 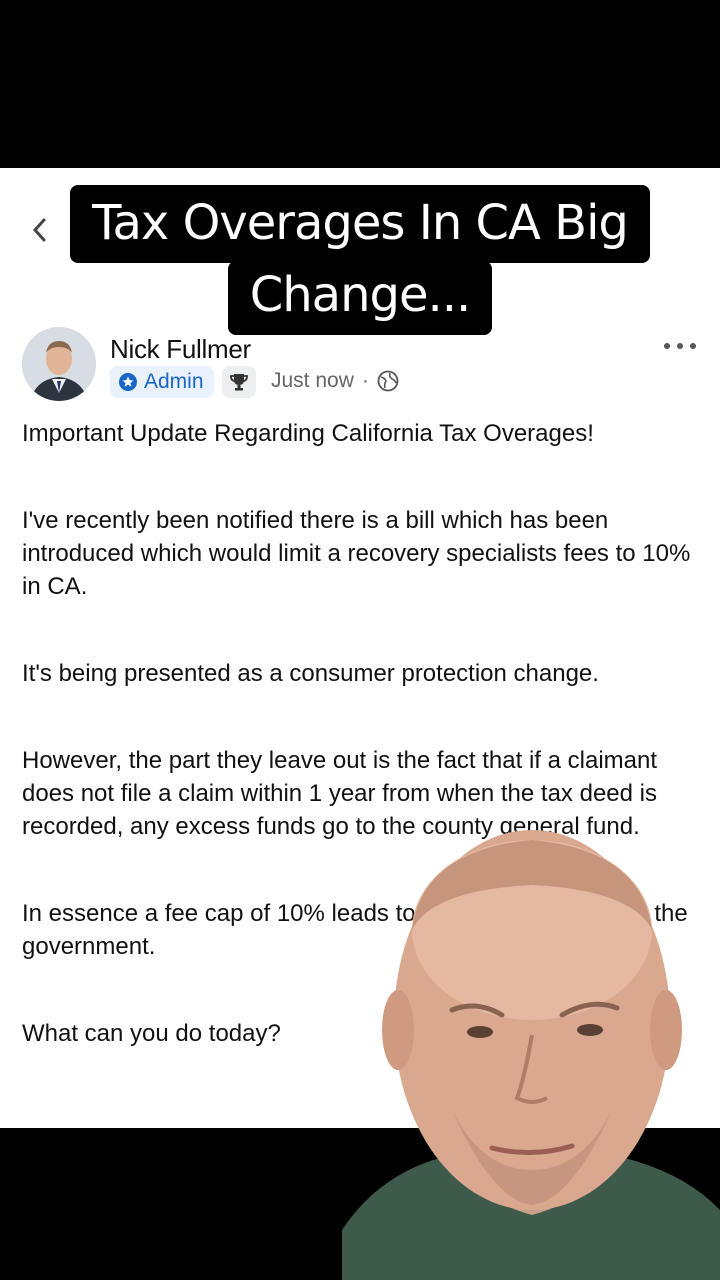 I want to click on globe-icon, so click(x=388, y=381).